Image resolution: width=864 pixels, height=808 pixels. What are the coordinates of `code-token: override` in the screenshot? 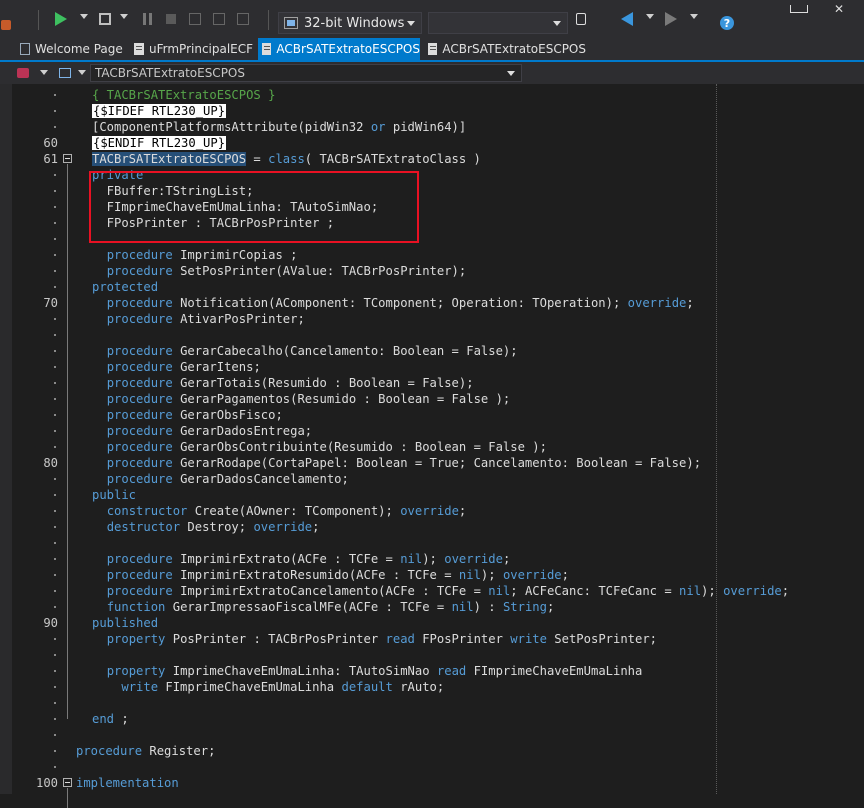 It's located at (473, 559).